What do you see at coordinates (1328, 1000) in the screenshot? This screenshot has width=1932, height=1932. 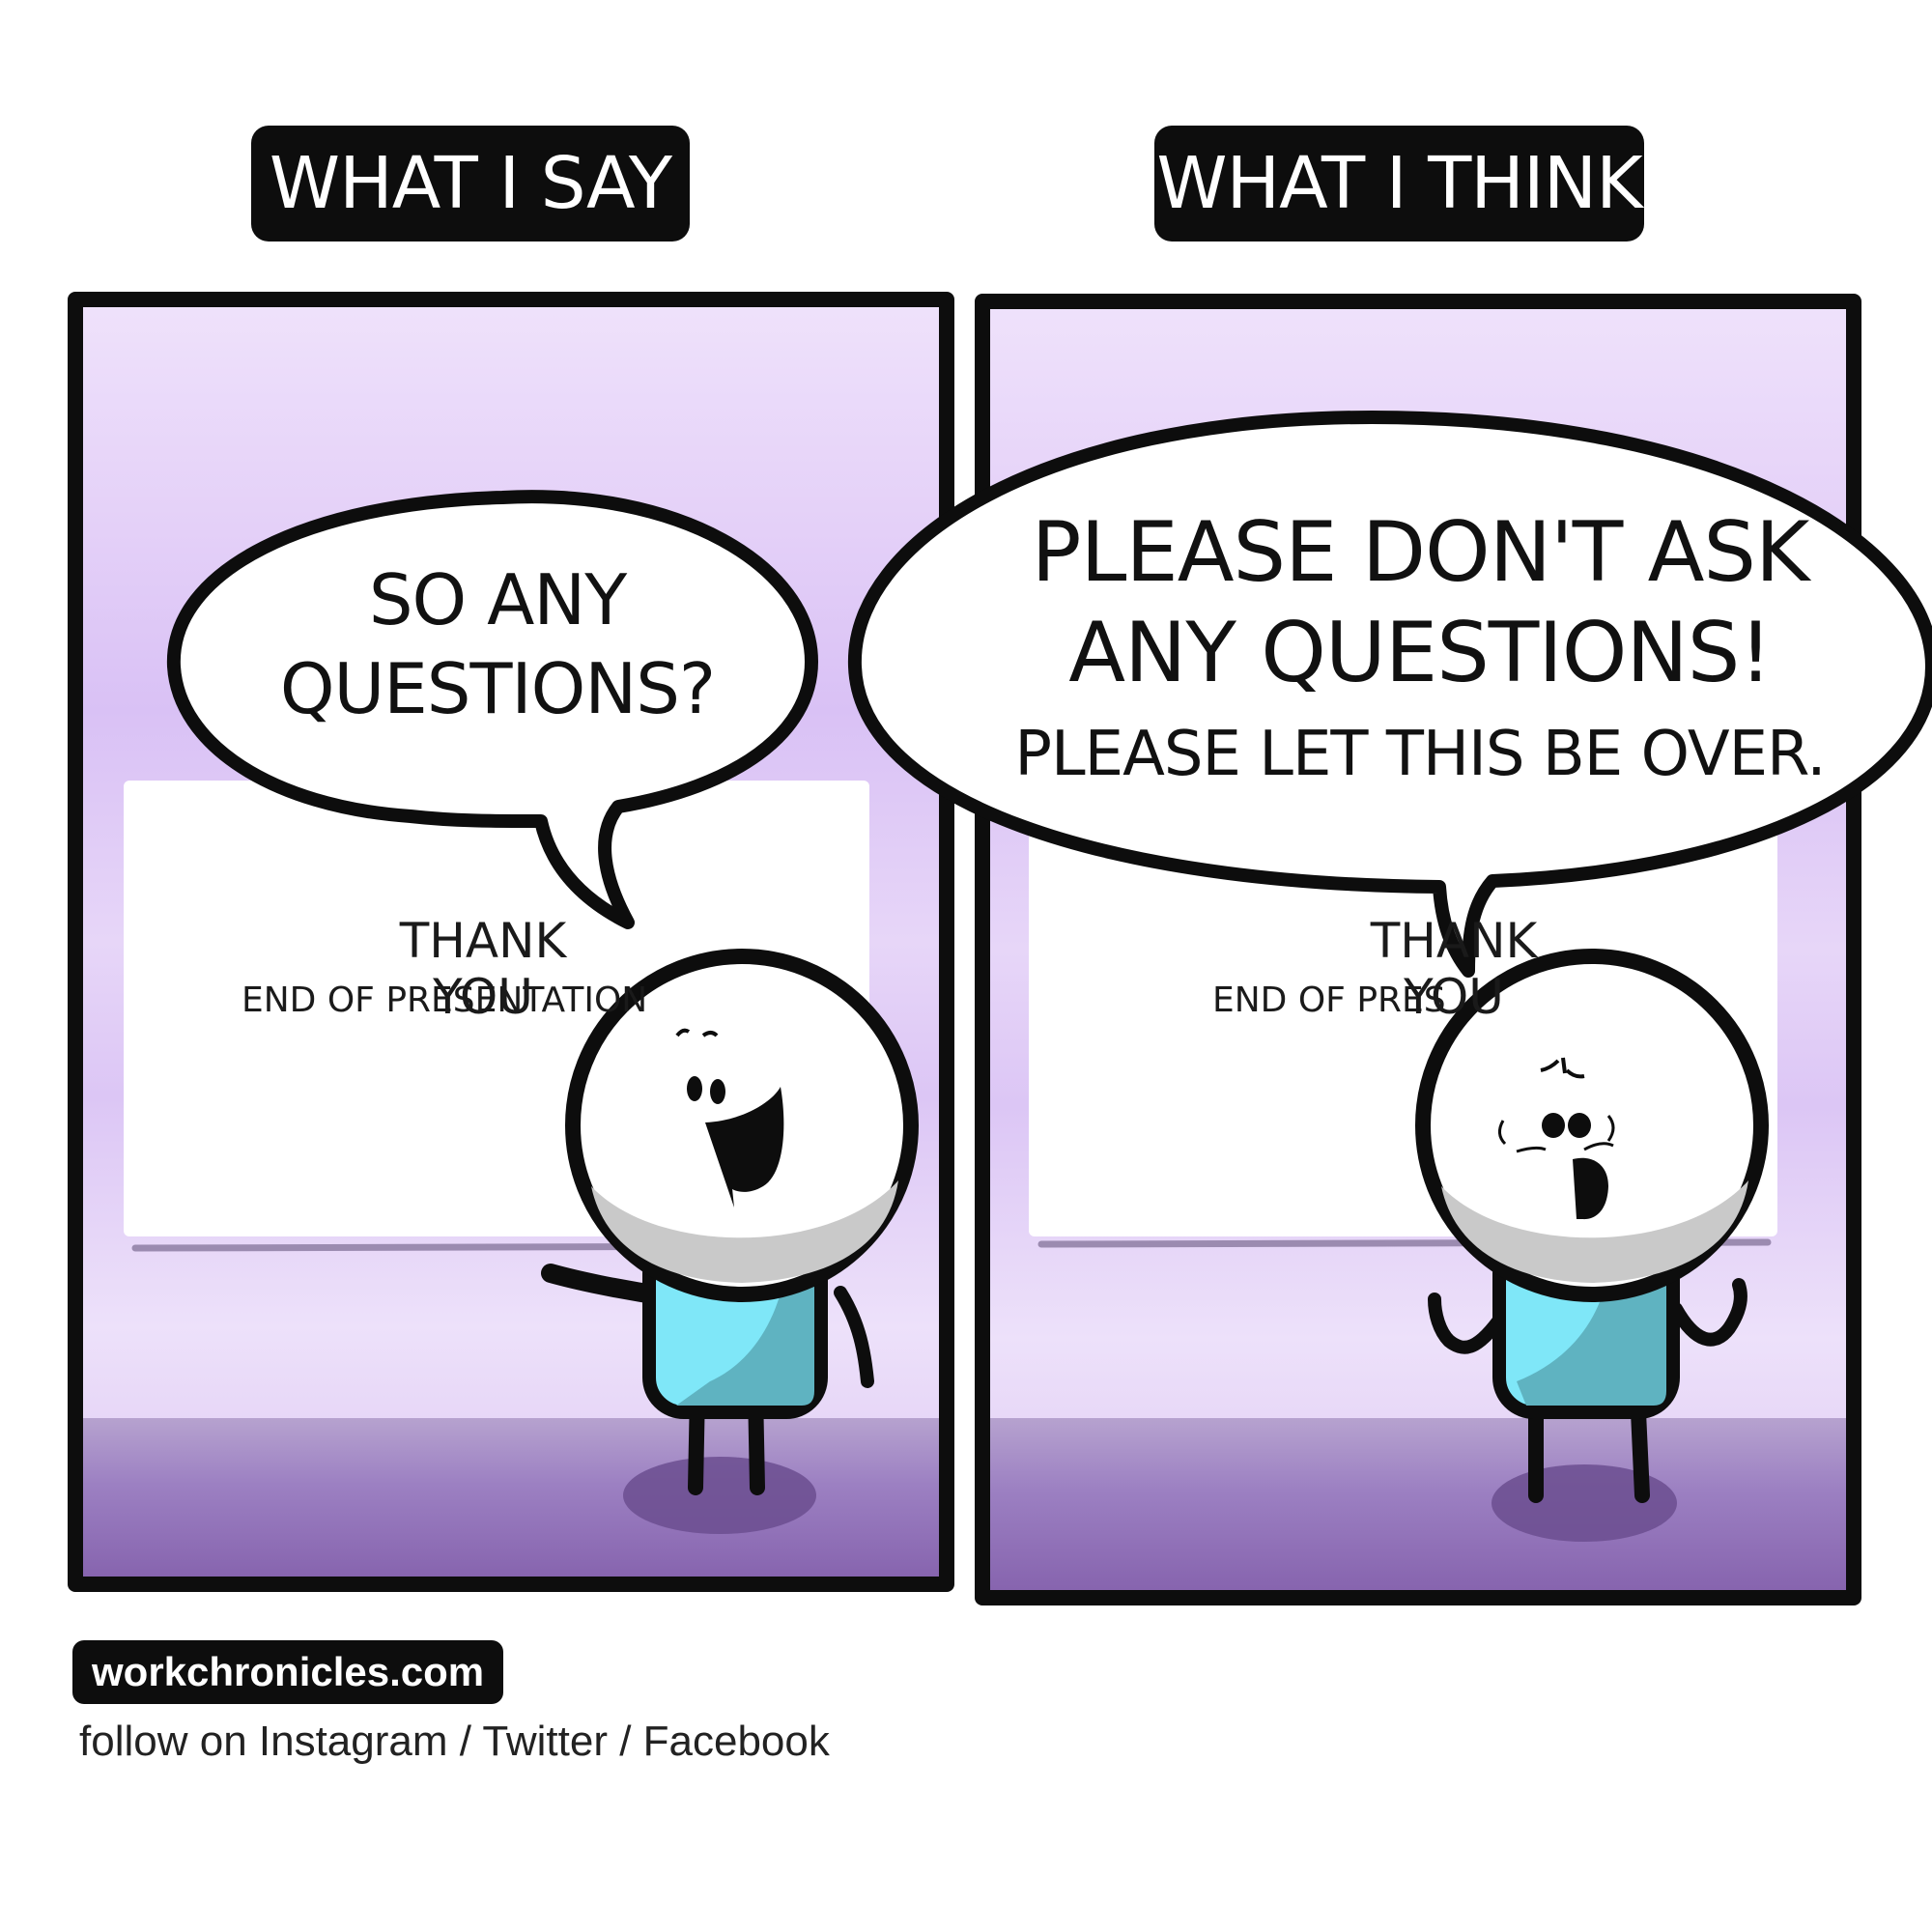 I see `slide-subtitle-right: END OF PRESENTATION` at bounding box center [1328, 1000].